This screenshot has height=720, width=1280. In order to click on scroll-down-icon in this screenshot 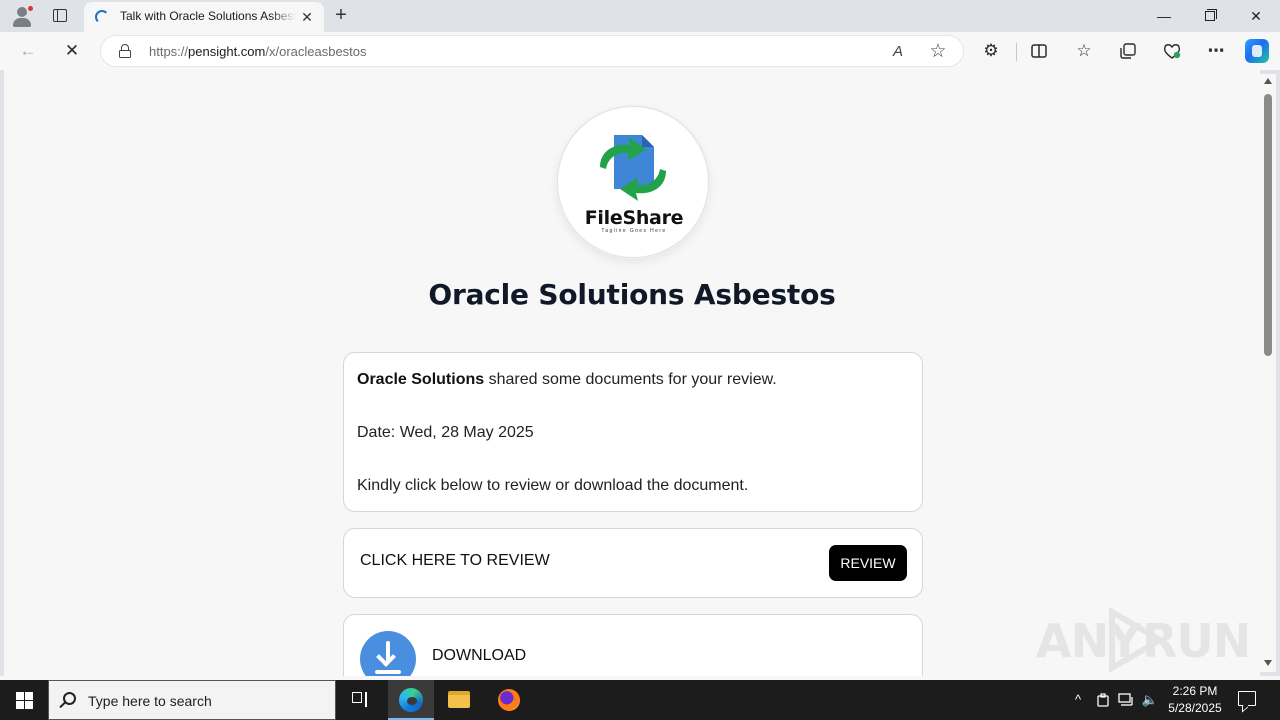, I will do `click(1268, 663)`.